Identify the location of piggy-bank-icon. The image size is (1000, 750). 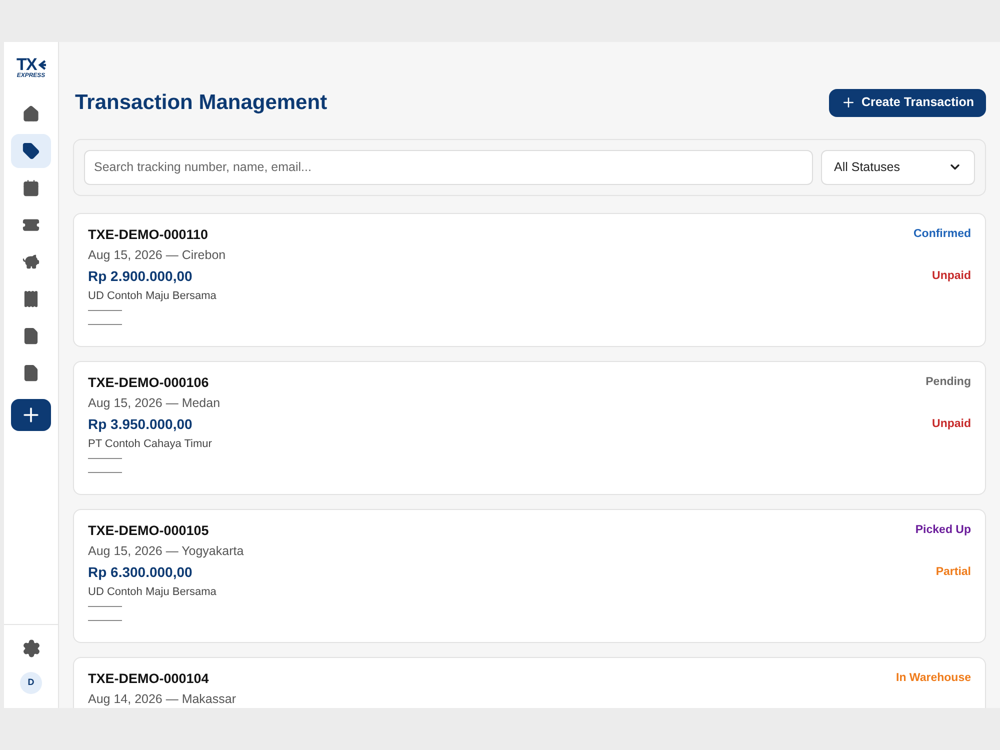
(31, 262).